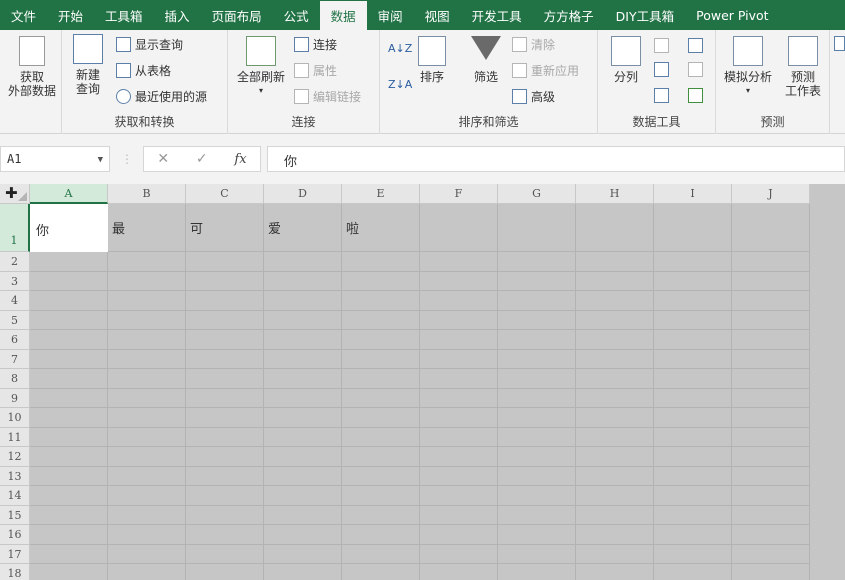 The width and height of the screenshot is (845, 580). What do you see at coordinates (771, 476) in the screenshot?
I see `cell-j13` at bounding box center [771, 476].